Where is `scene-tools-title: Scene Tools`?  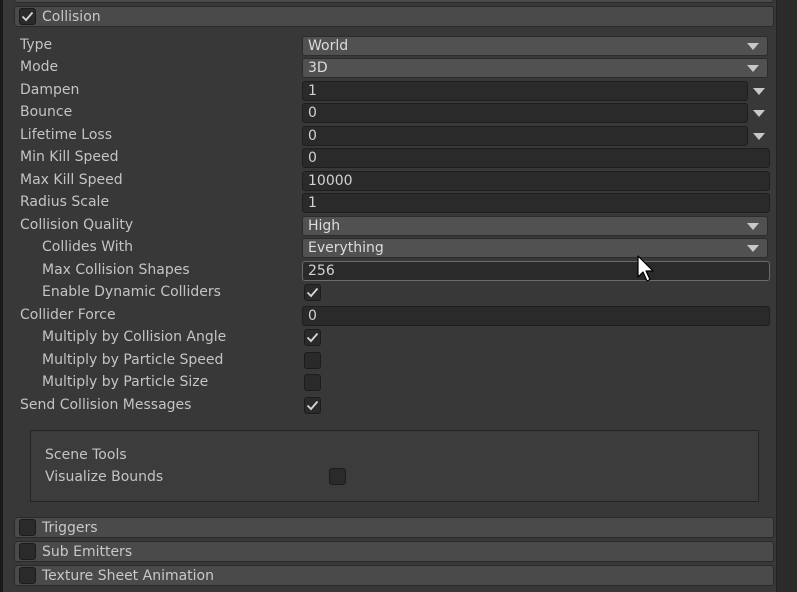 scene-tools-title: Scene Tools is located at coordinates (86, 455).